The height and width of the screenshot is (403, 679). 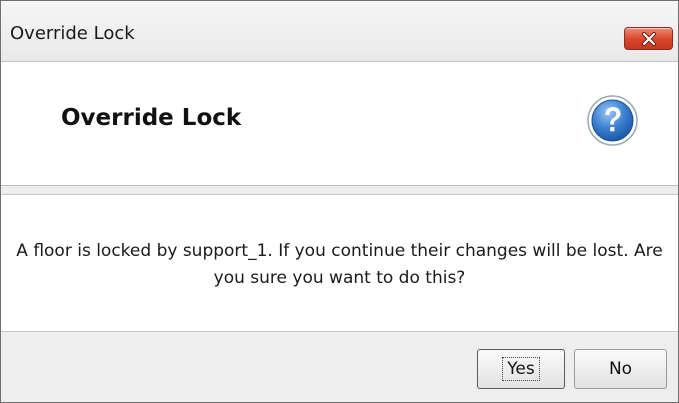 I want to click on no-button-label: No, so click(x=620, y=369).